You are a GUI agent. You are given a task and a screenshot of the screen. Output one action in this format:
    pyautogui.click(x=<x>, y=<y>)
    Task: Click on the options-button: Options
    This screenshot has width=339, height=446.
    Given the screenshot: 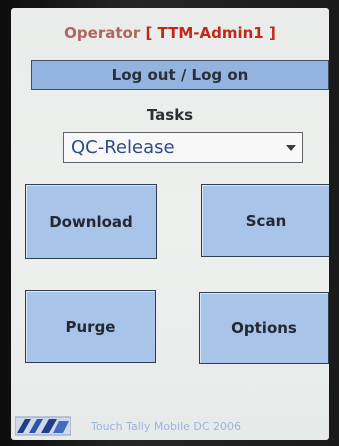 What is the action you would take?
    pyautogui.click(x=264, y=328)
    